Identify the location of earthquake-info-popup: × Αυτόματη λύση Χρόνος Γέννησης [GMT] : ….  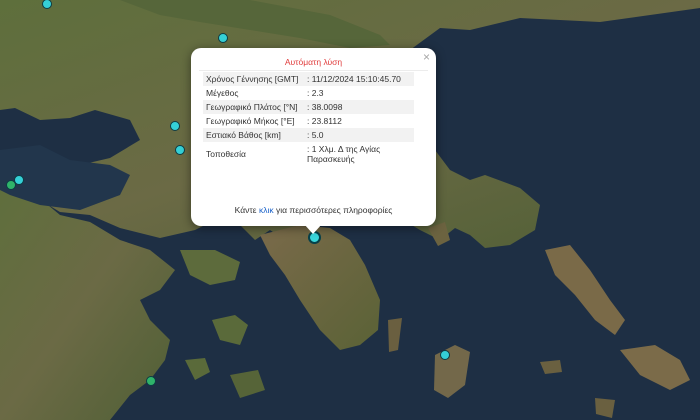
(313, 137).